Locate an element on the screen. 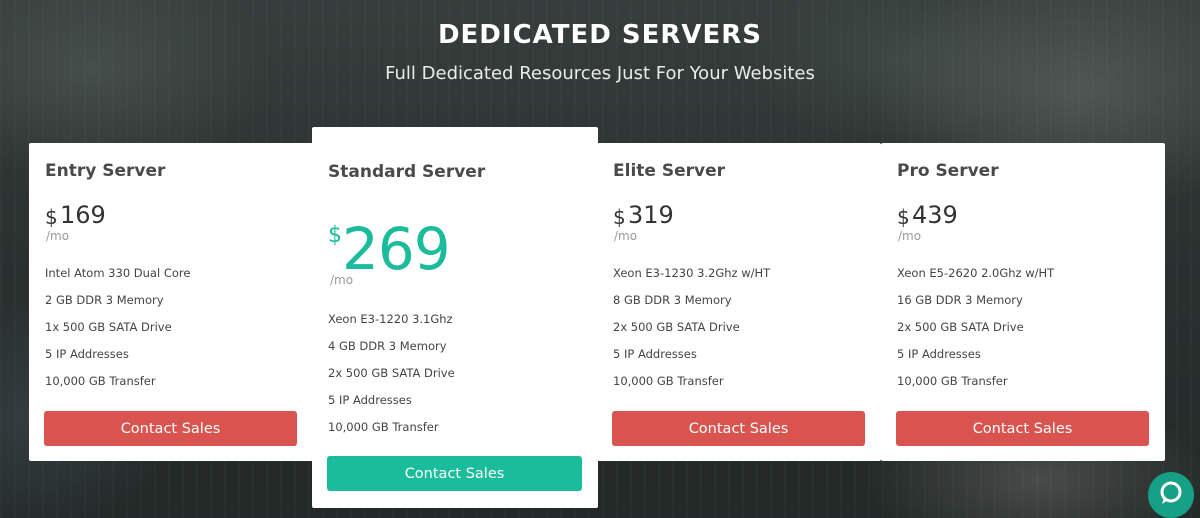 This screenshot has width=1200, height=518. plan-feature: 8 GB DDR 3 Memory is located at coordinates (672, 300).